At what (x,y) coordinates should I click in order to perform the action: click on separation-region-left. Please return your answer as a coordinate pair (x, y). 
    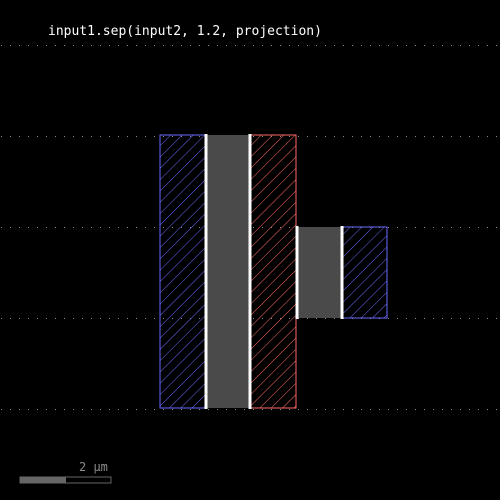
    Looking at the image, I should click on (228, 271).